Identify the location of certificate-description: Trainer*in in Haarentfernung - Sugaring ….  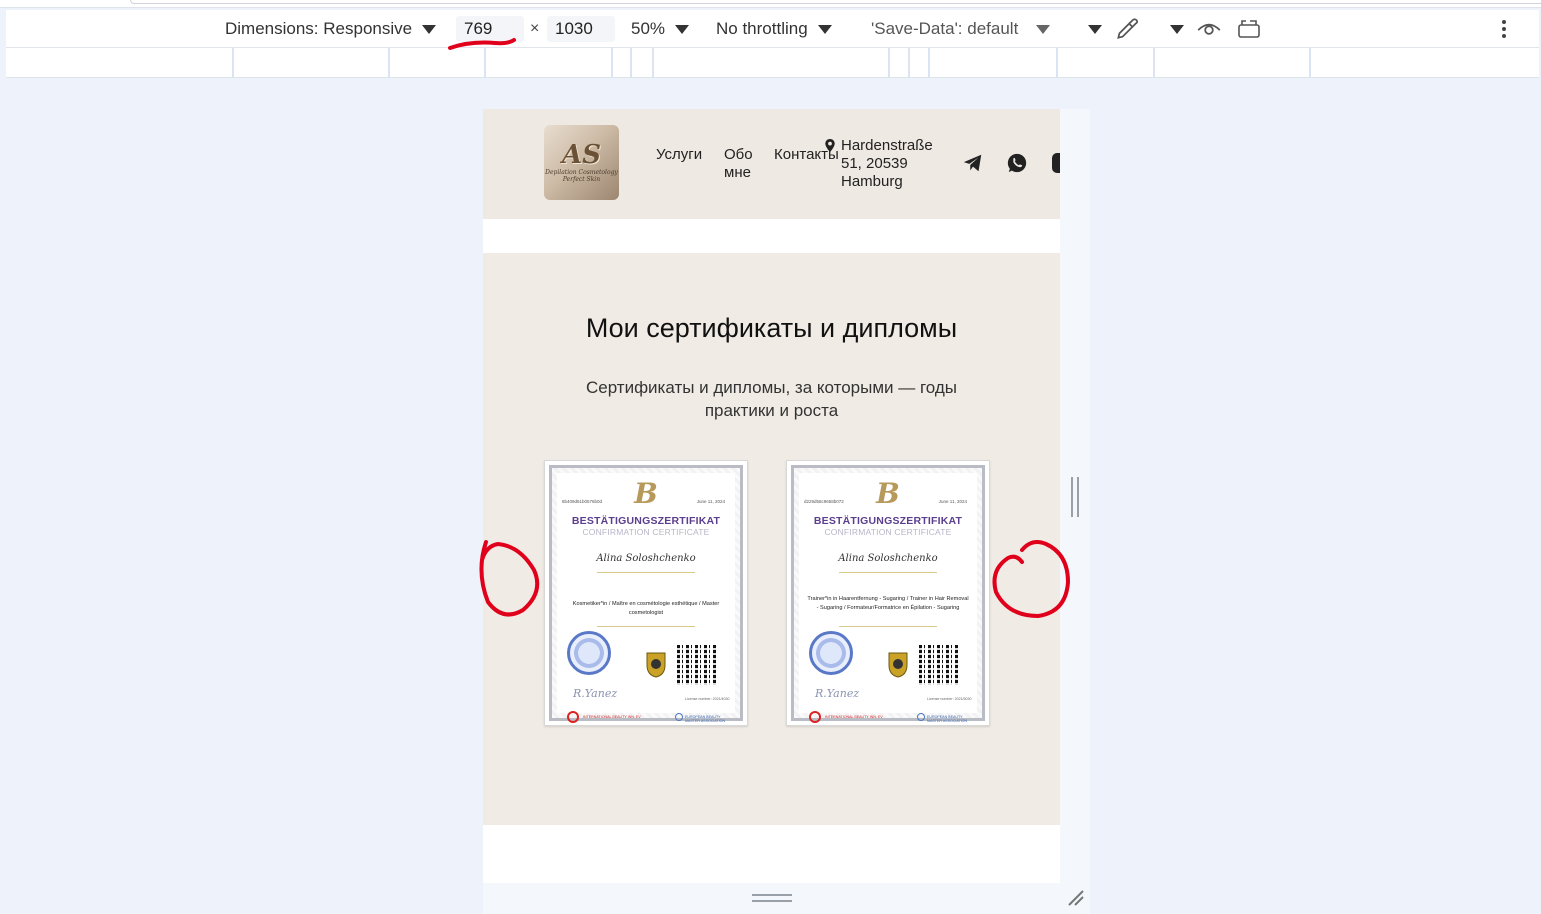
(888, 603).